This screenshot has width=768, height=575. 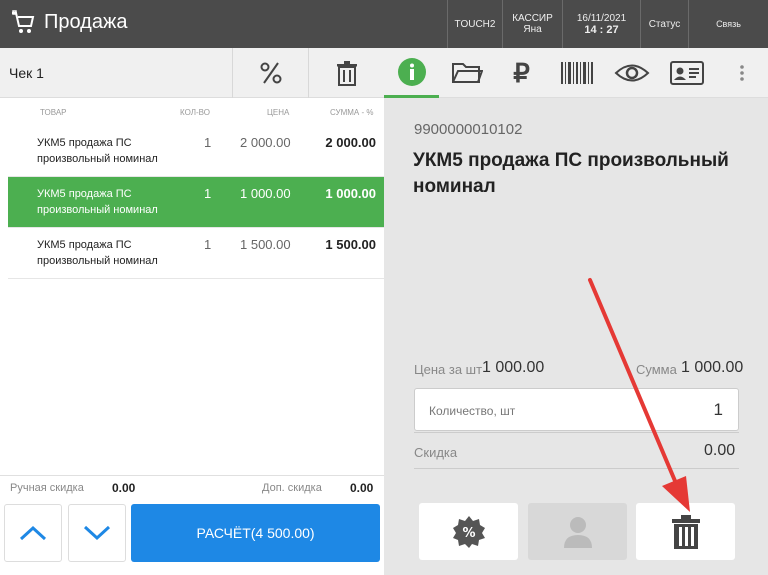 I want to click on more-menu-button, so click(x=741, y=73).